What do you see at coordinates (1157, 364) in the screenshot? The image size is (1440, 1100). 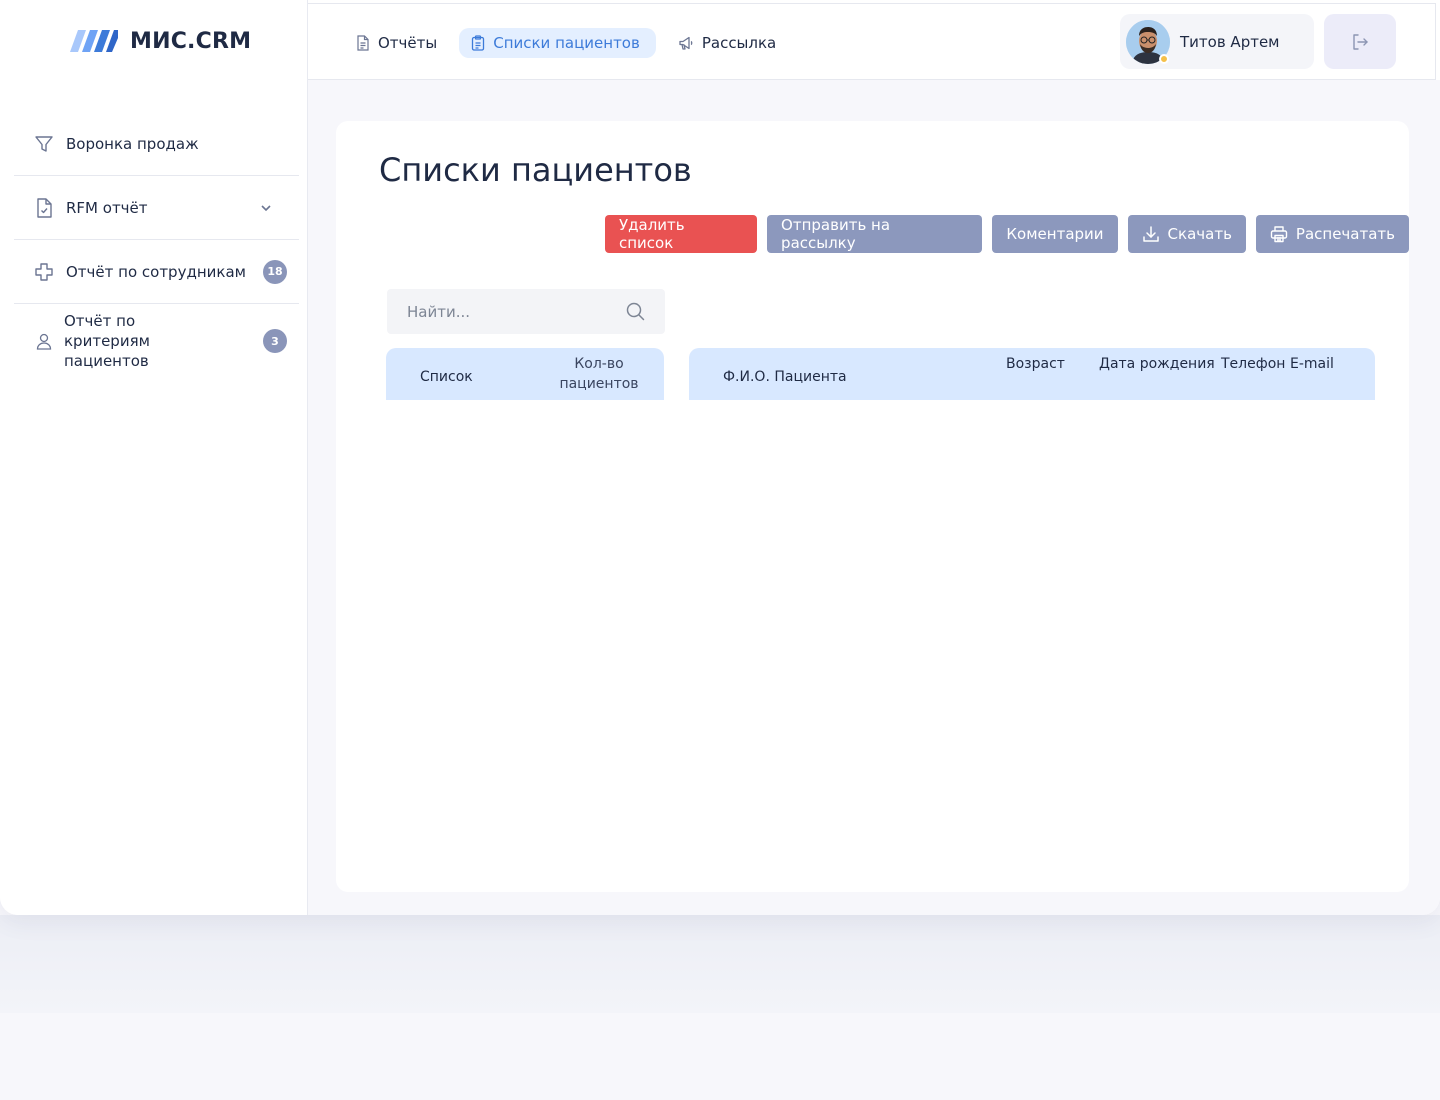 I see `column-header-birth-date: Дата рождения` at bounding box center [1157, 364].